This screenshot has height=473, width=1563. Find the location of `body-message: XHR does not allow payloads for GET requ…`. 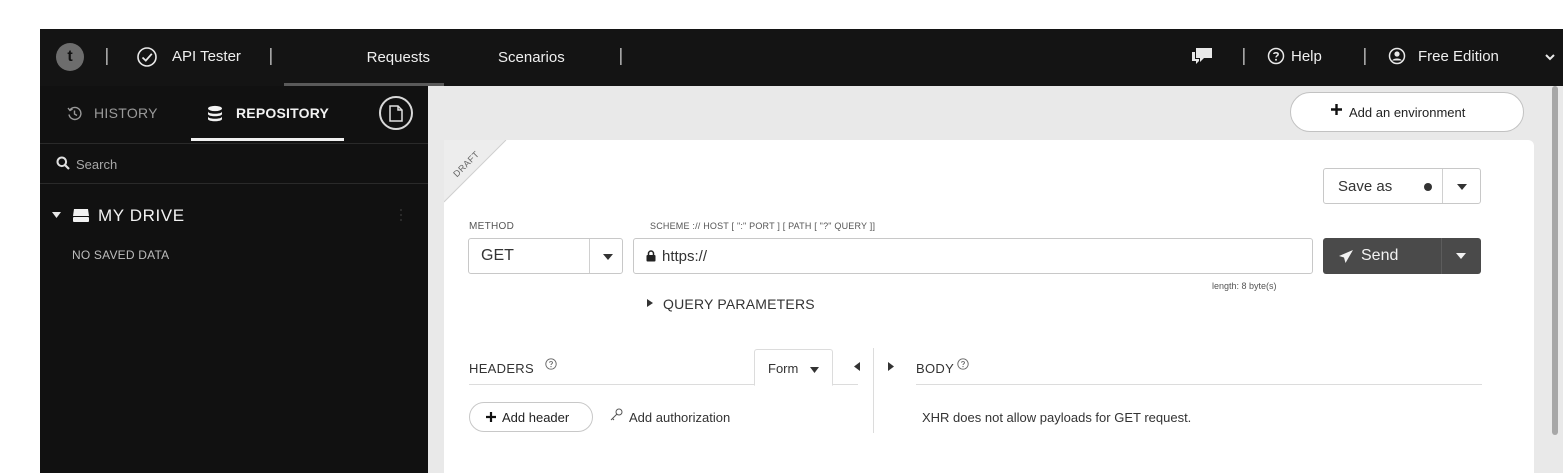

body-message: XHR does not allow payloads for GET requ… is located at coordinates (1057, 417).